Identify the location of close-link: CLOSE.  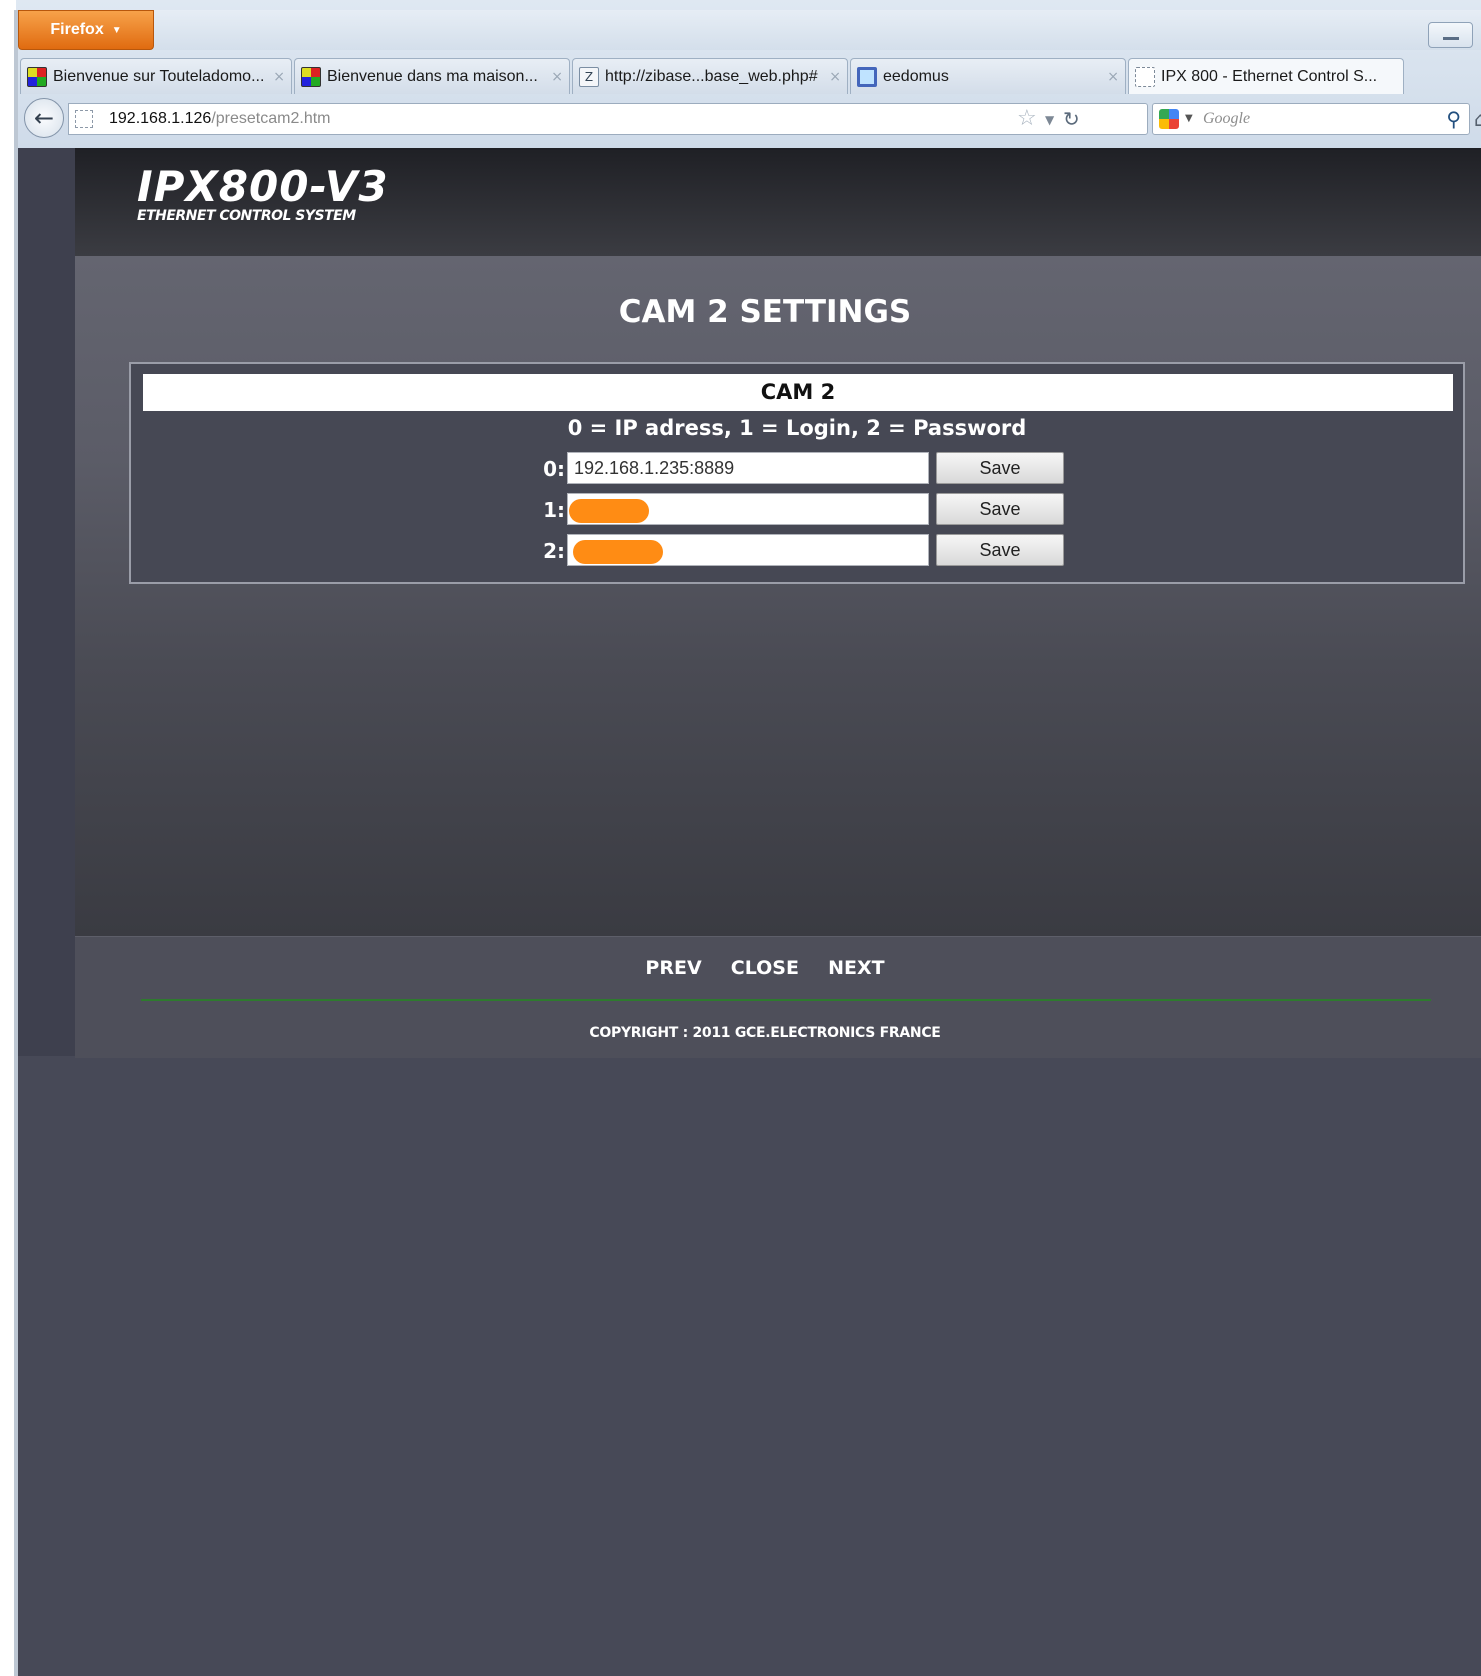
(765, 968).